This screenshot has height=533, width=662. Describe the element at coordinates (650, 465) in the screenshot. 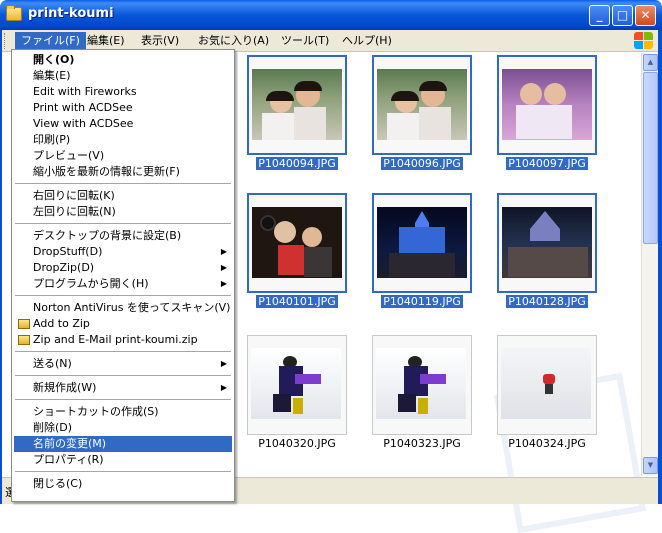

I see `scroll-down-button: ▼` at that location.